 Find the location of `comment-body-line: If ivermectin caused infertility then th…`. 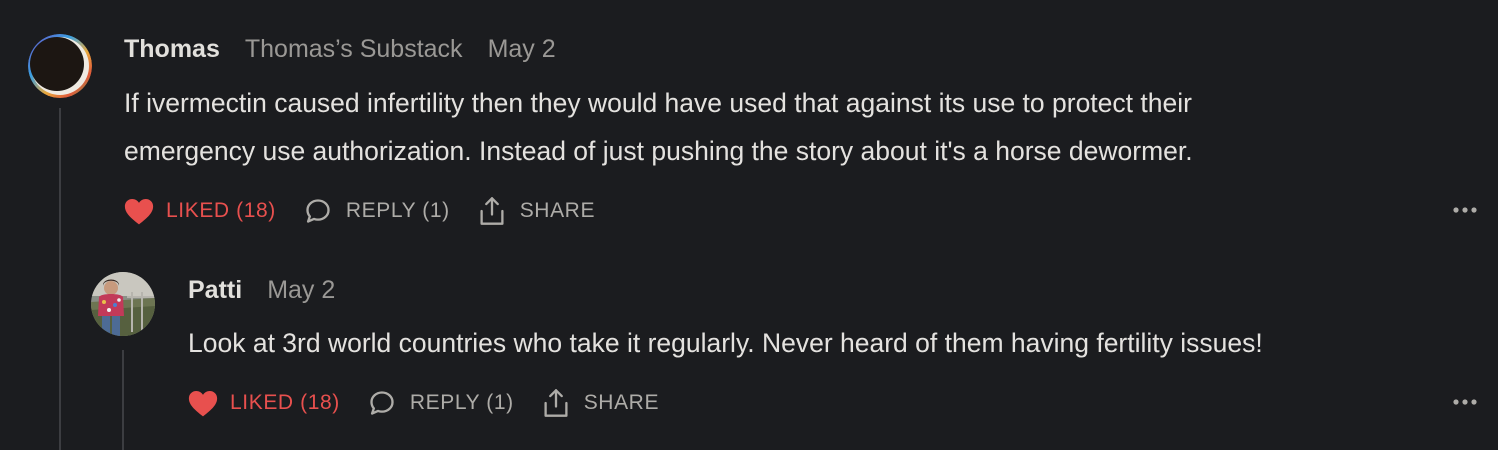

comment-body-line: If ivermectin caused infertility then th… is located at coordinates (658, 103).